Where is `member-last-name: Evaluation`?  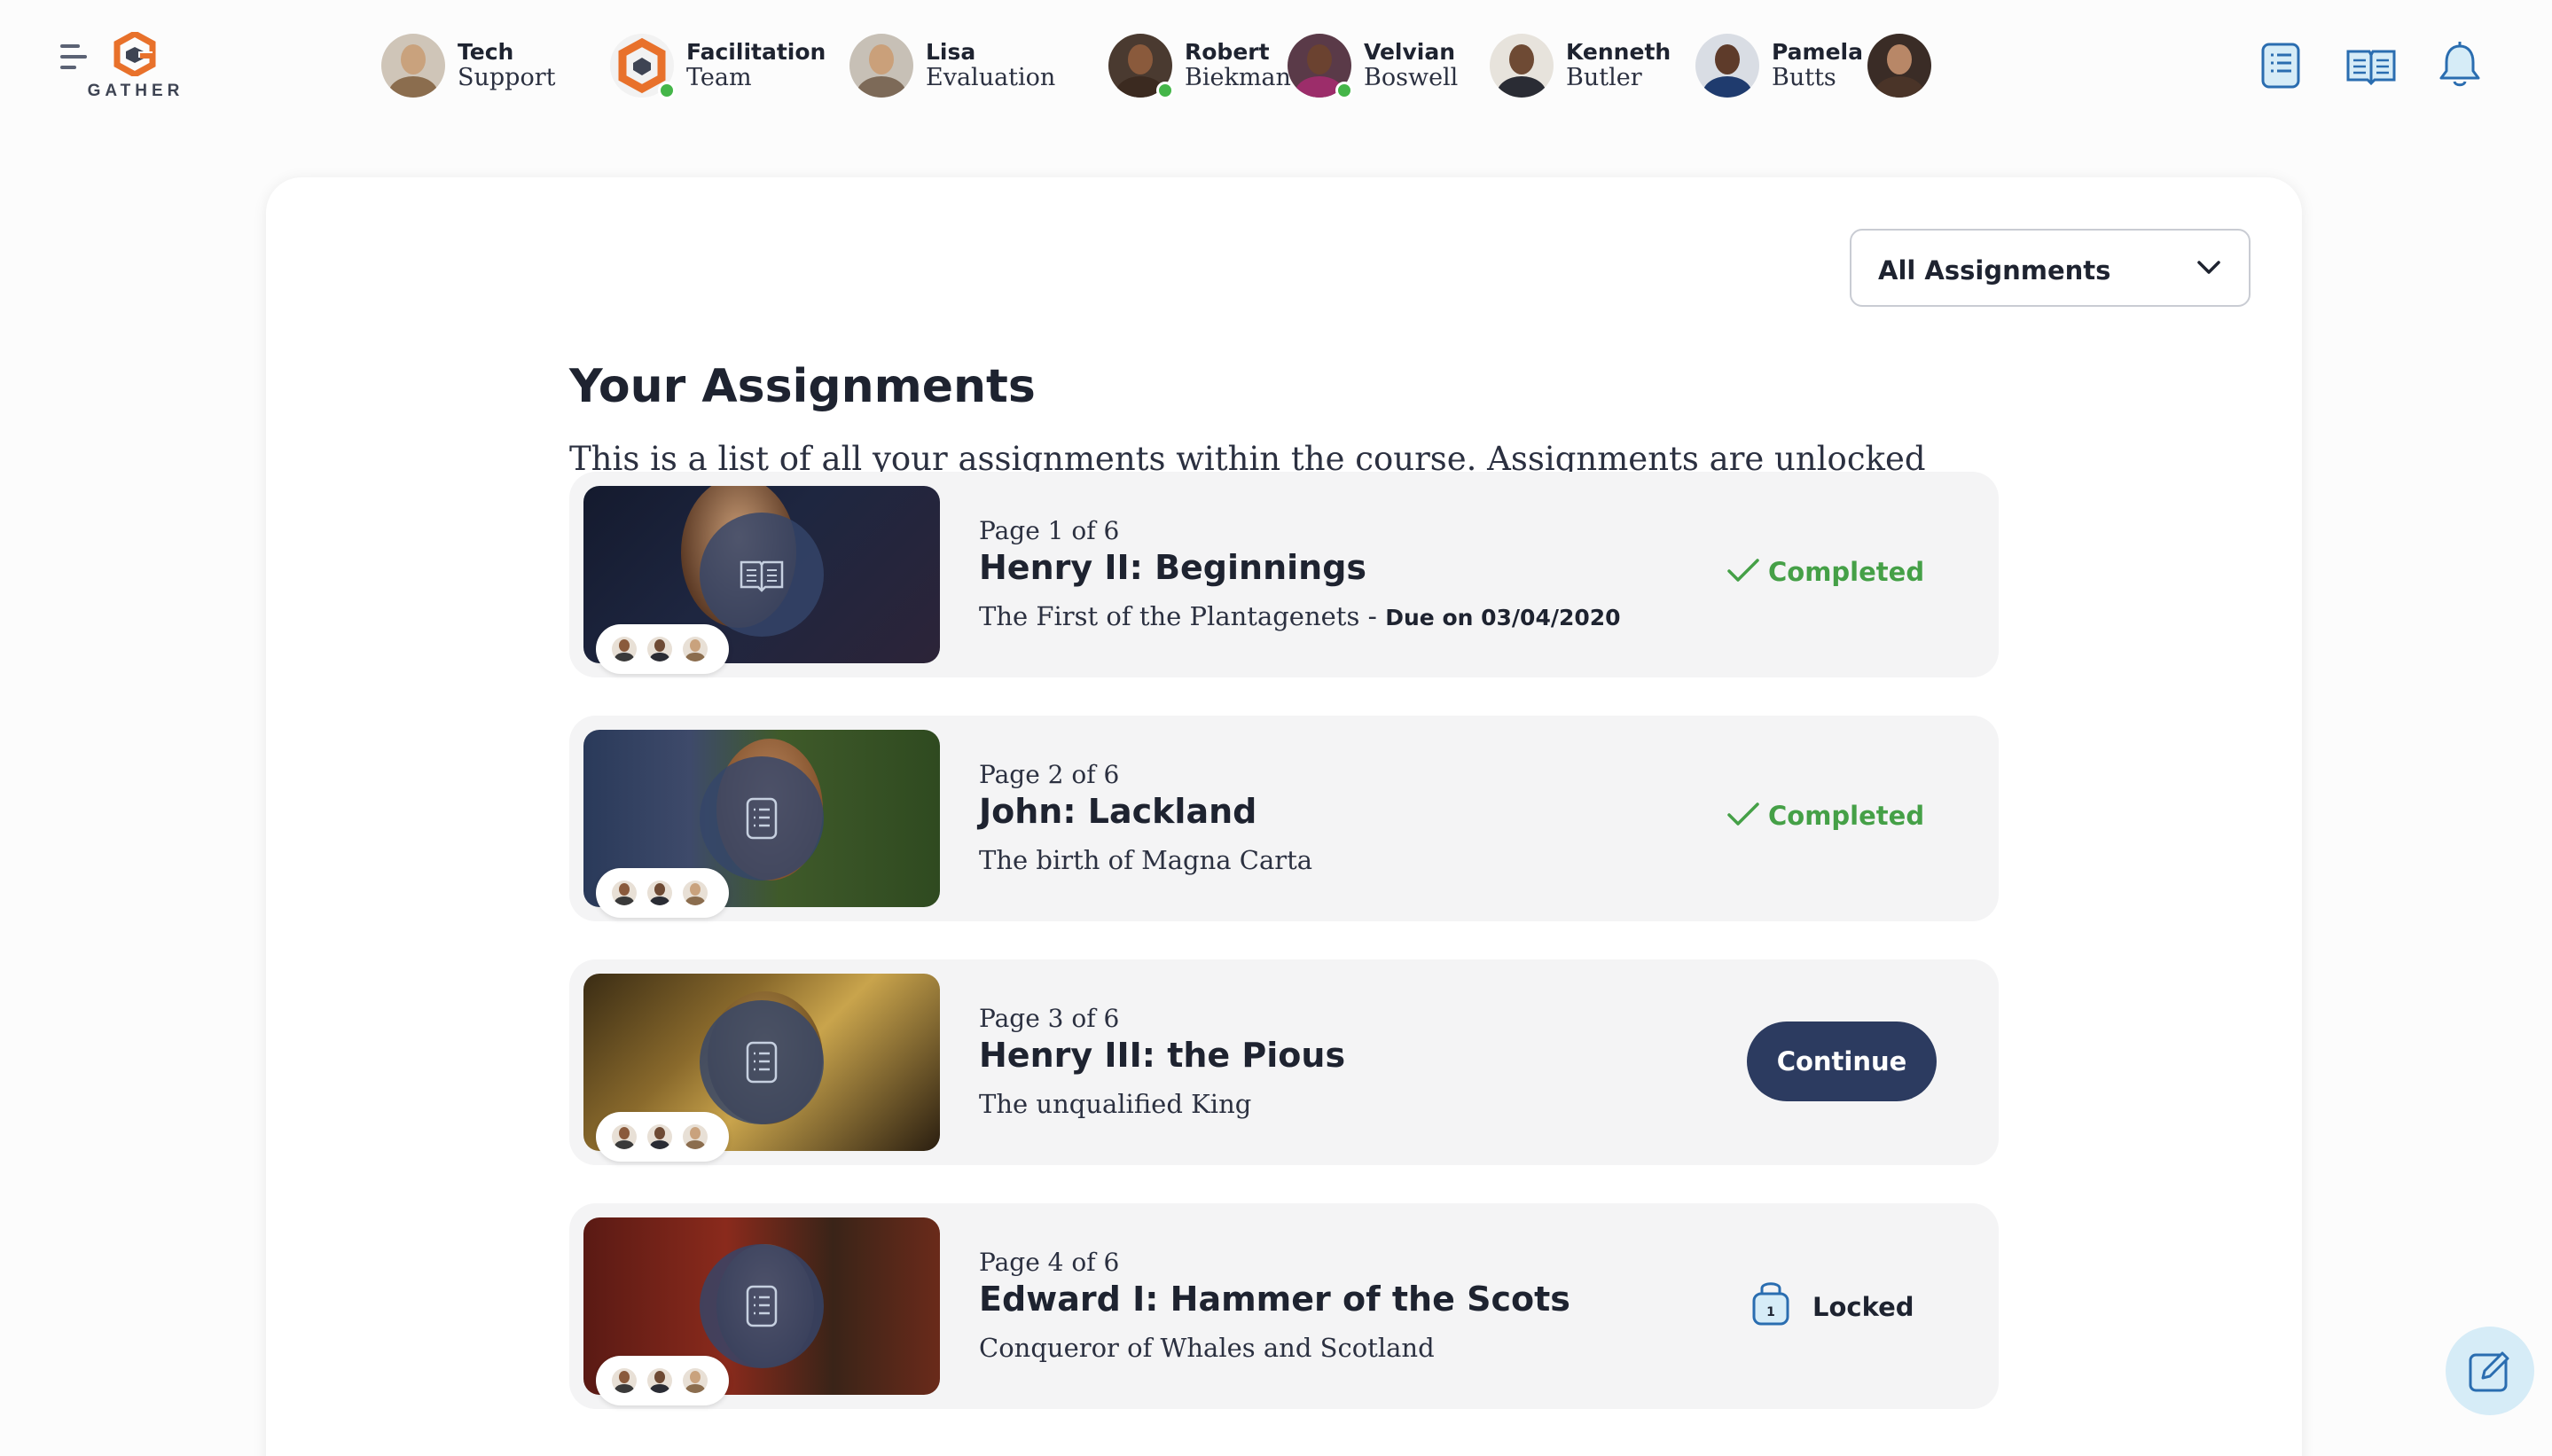 member-last-name: Evaluation is located at coordinates (991, 77).